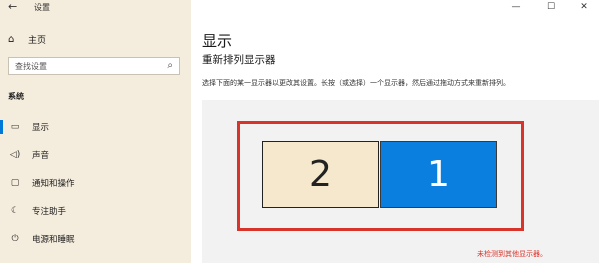 The height and width of the screenshot is (263, 601). I want to click on sidebar-item-sound: ◁) 声音, so click(95, 155).